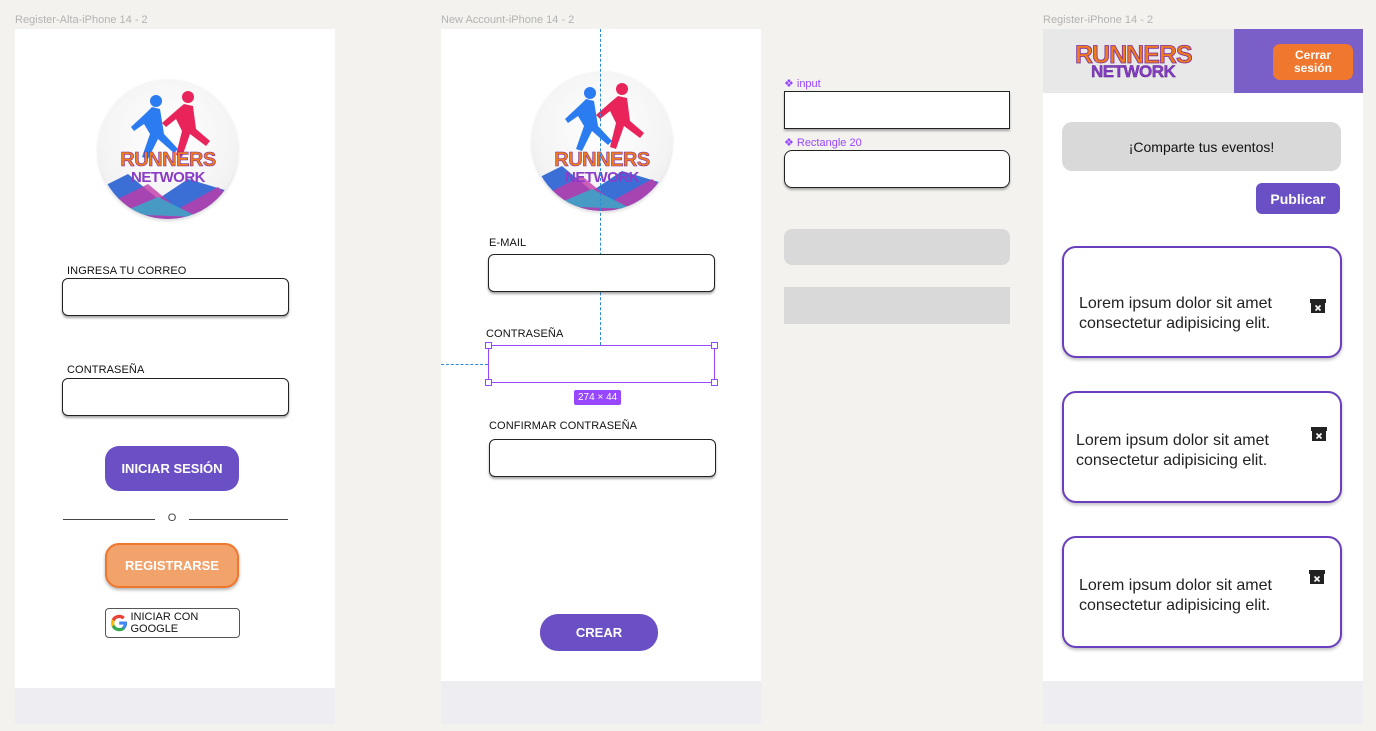  I want to click on input-component, so click(897, 110).